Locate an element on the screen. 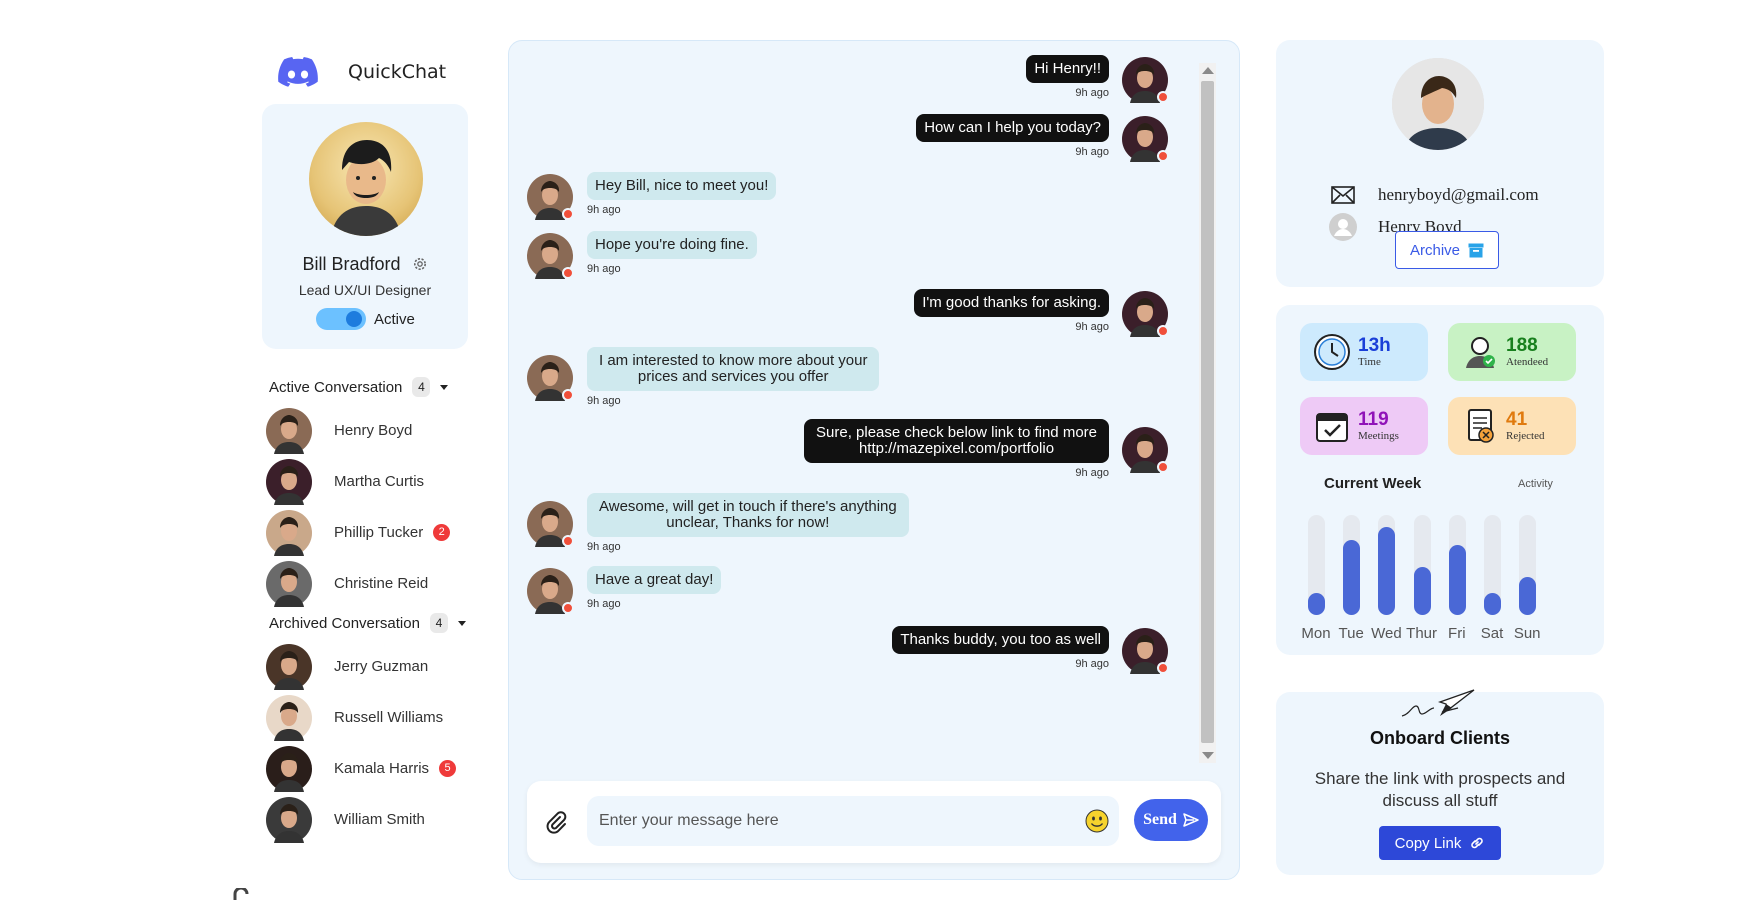  bar-label: Fri is located at coordinates (1457, 633).